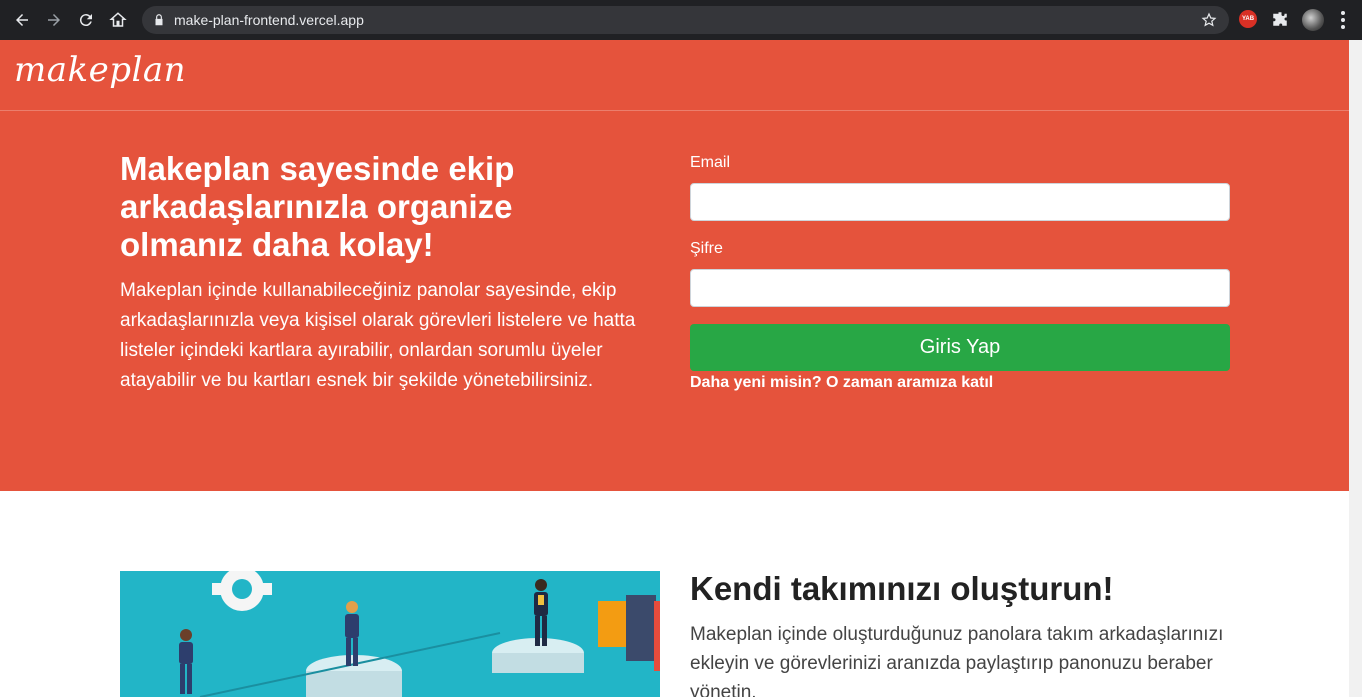 Image resolution: width=1362 pixels, height=697 pixels. I want to click on feature-title: Kendi takımınızı oluşturun!, so click(902, 588).